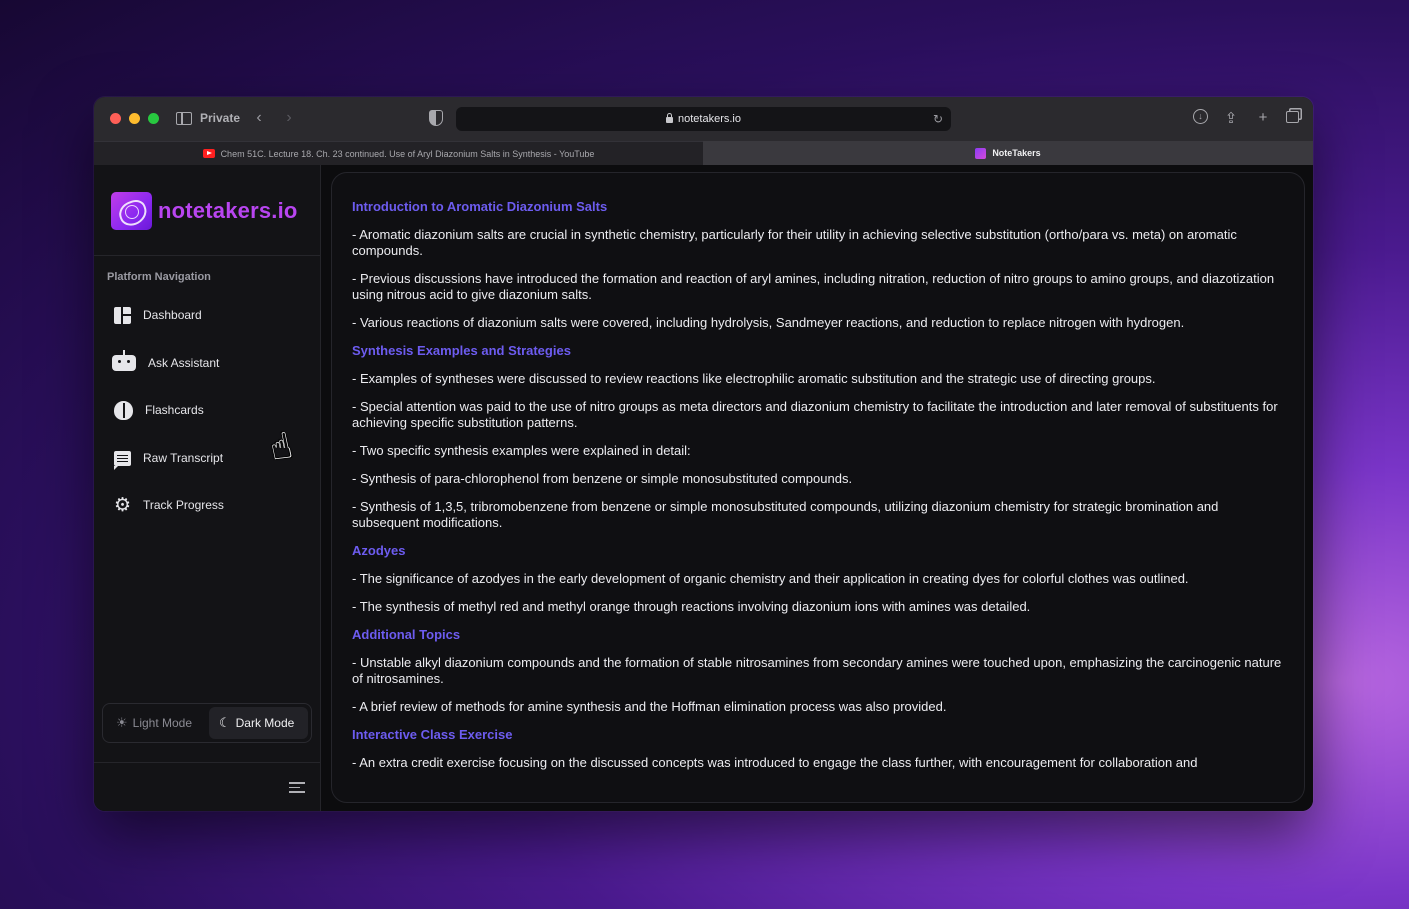 The height and width of the screenshot is (909, 1409). Describe the element at coordinates (183, 458) in the screenshot. I see `sidebar-item-label: Raw Transcript` at that location.